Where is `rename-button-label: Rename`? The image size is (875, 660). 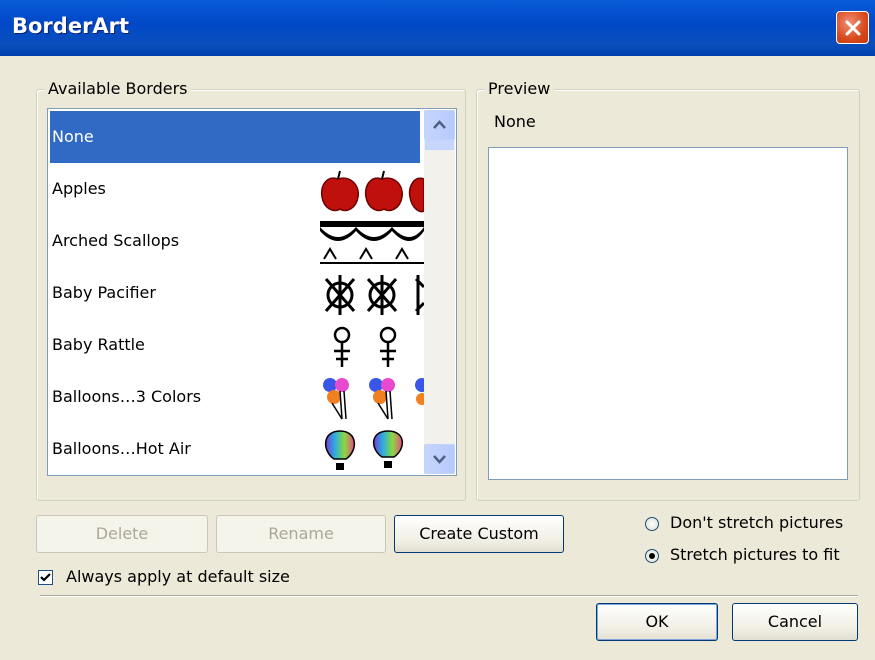
rename-button-label: Rename is located at coordinates (301, 533).